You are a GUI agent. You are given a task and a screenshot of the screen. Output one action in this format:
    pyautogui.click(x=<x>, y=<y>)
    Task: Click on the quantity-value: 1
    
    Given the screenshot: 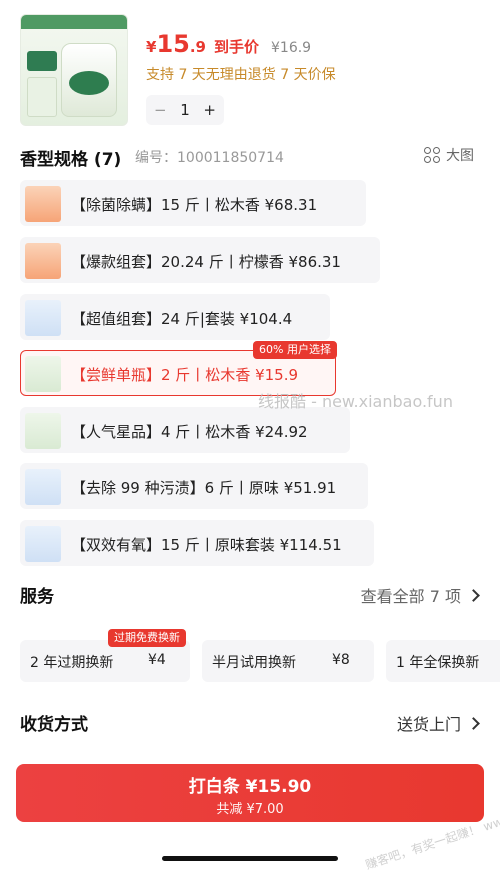 What is the action you would take?
    pyautogui.click(x=185, y=110)
    